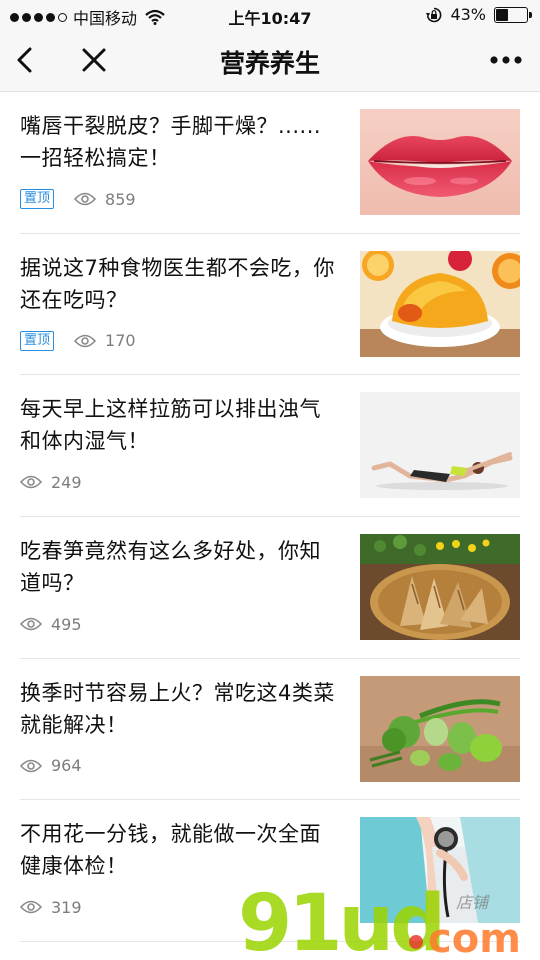  What do you see at coordinates (66, 907) in the screenshot?
I see `view-count: 319` at bounding box center [66, 907].